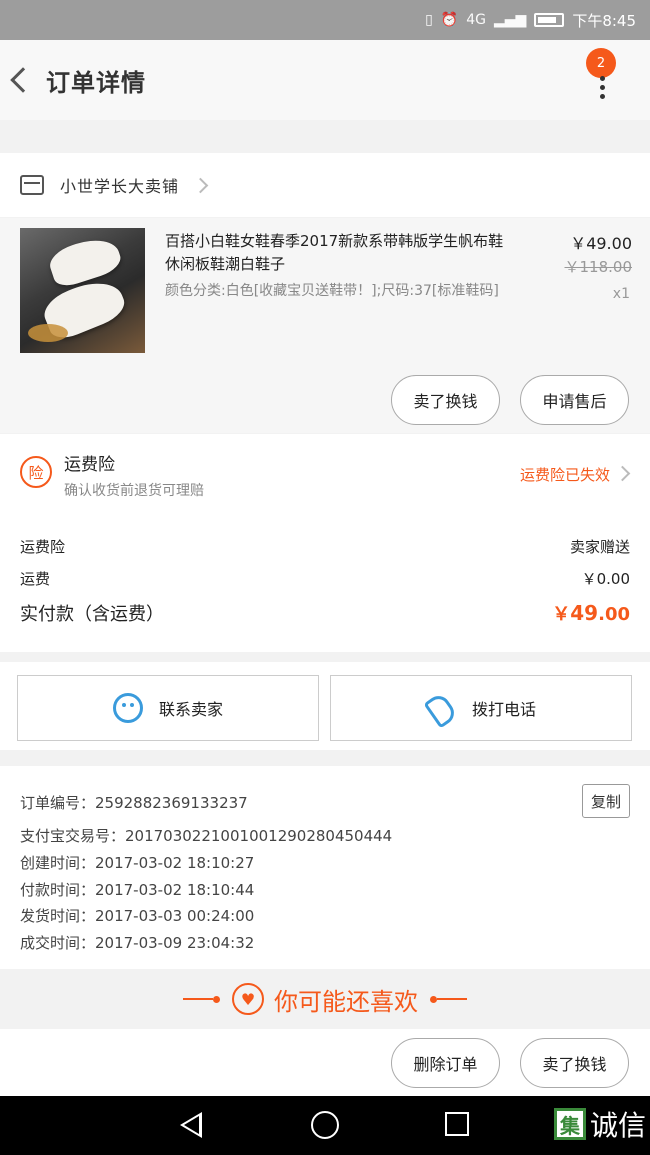 Image resolution: width=650 pixels, height=1155 pixels. Describe the element at coordinates (574, 400) in the screenshot. I see `after-sale-button: 申请售后` at that location.